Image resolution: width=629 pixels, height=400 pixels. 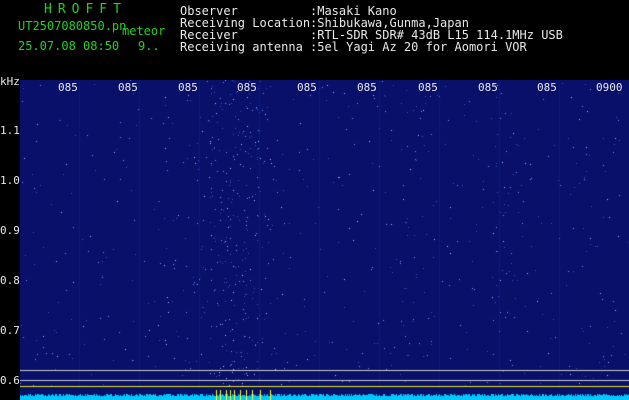 What do you see at coordinates (10, 280) in the screenshot?
I see `y-tick-label: 0.8` at bounding box center [10, 280].